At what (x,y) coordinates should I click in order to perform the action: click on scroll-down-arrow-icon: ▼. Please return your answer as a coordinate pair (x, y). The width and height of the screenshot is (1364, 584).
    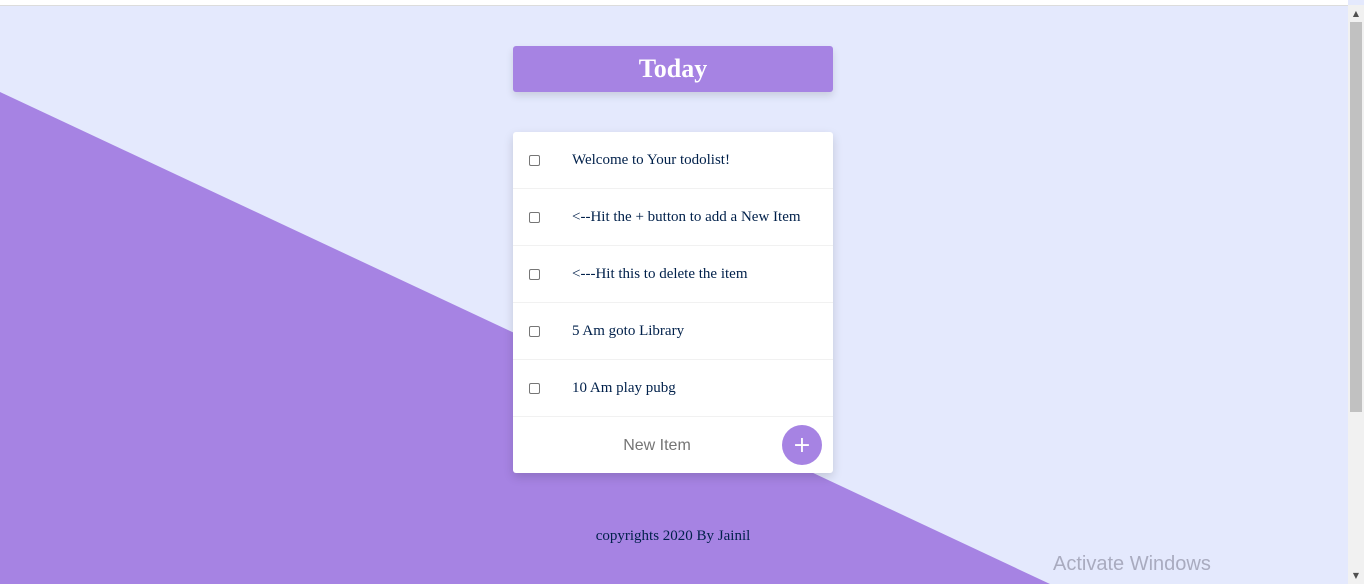
    Looking at the image, I should click on (1356, 575).